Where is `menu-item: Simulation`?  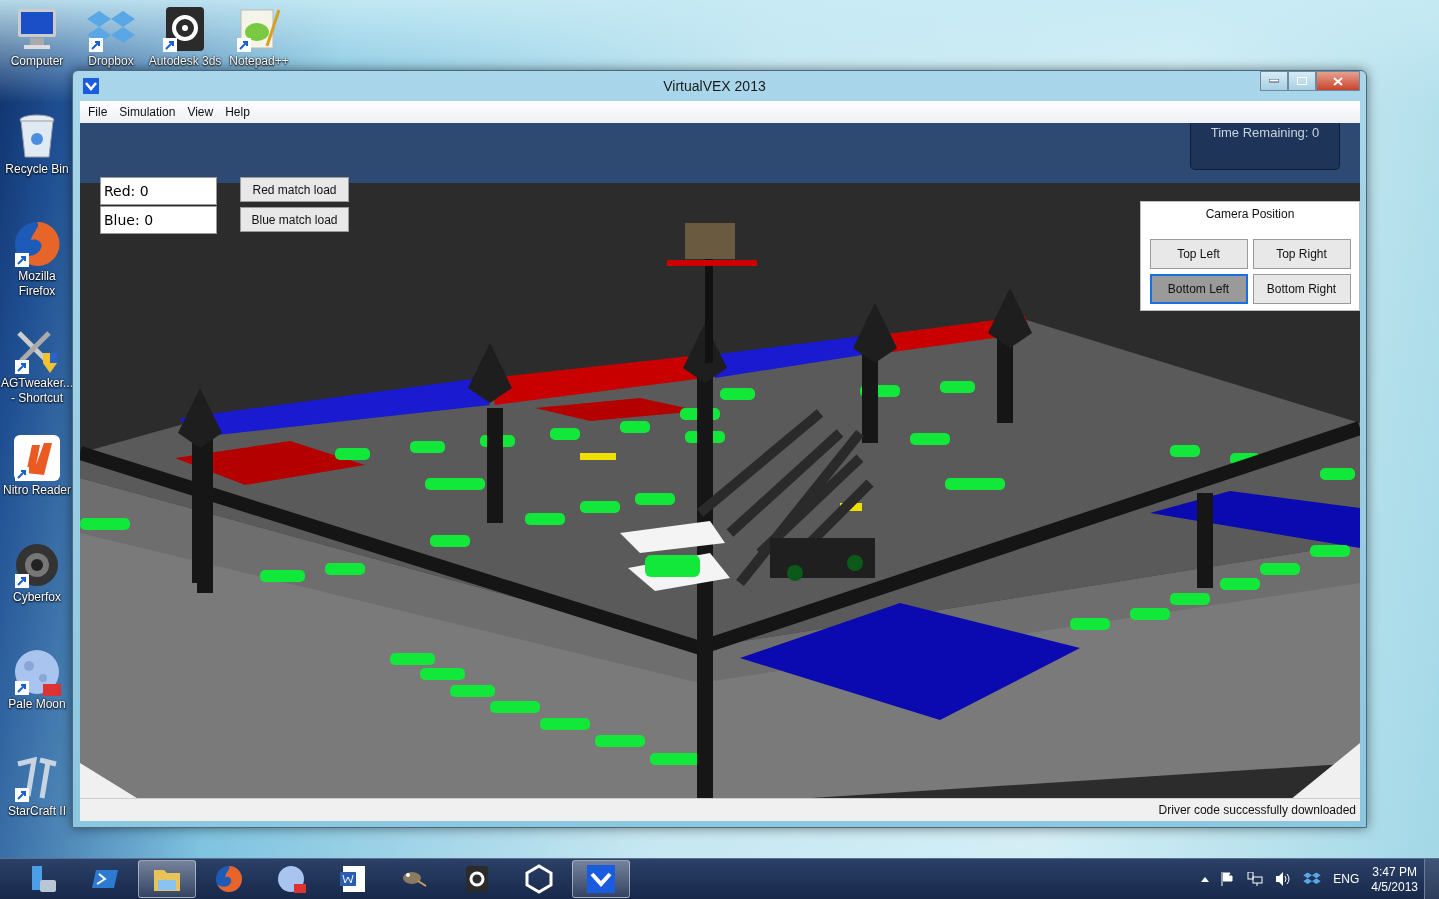
menu-item: Simulation is located at coordinates (147, 112).